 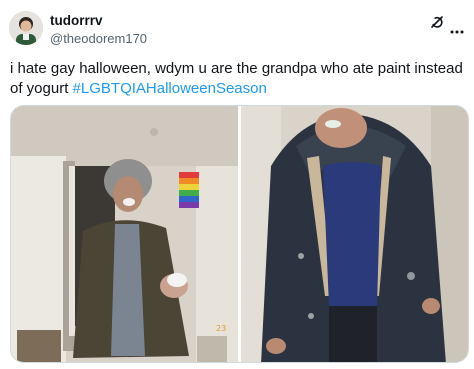 I want to click on tweet-header: tudorrrv @theodorem170, so click(x=98, y=30).